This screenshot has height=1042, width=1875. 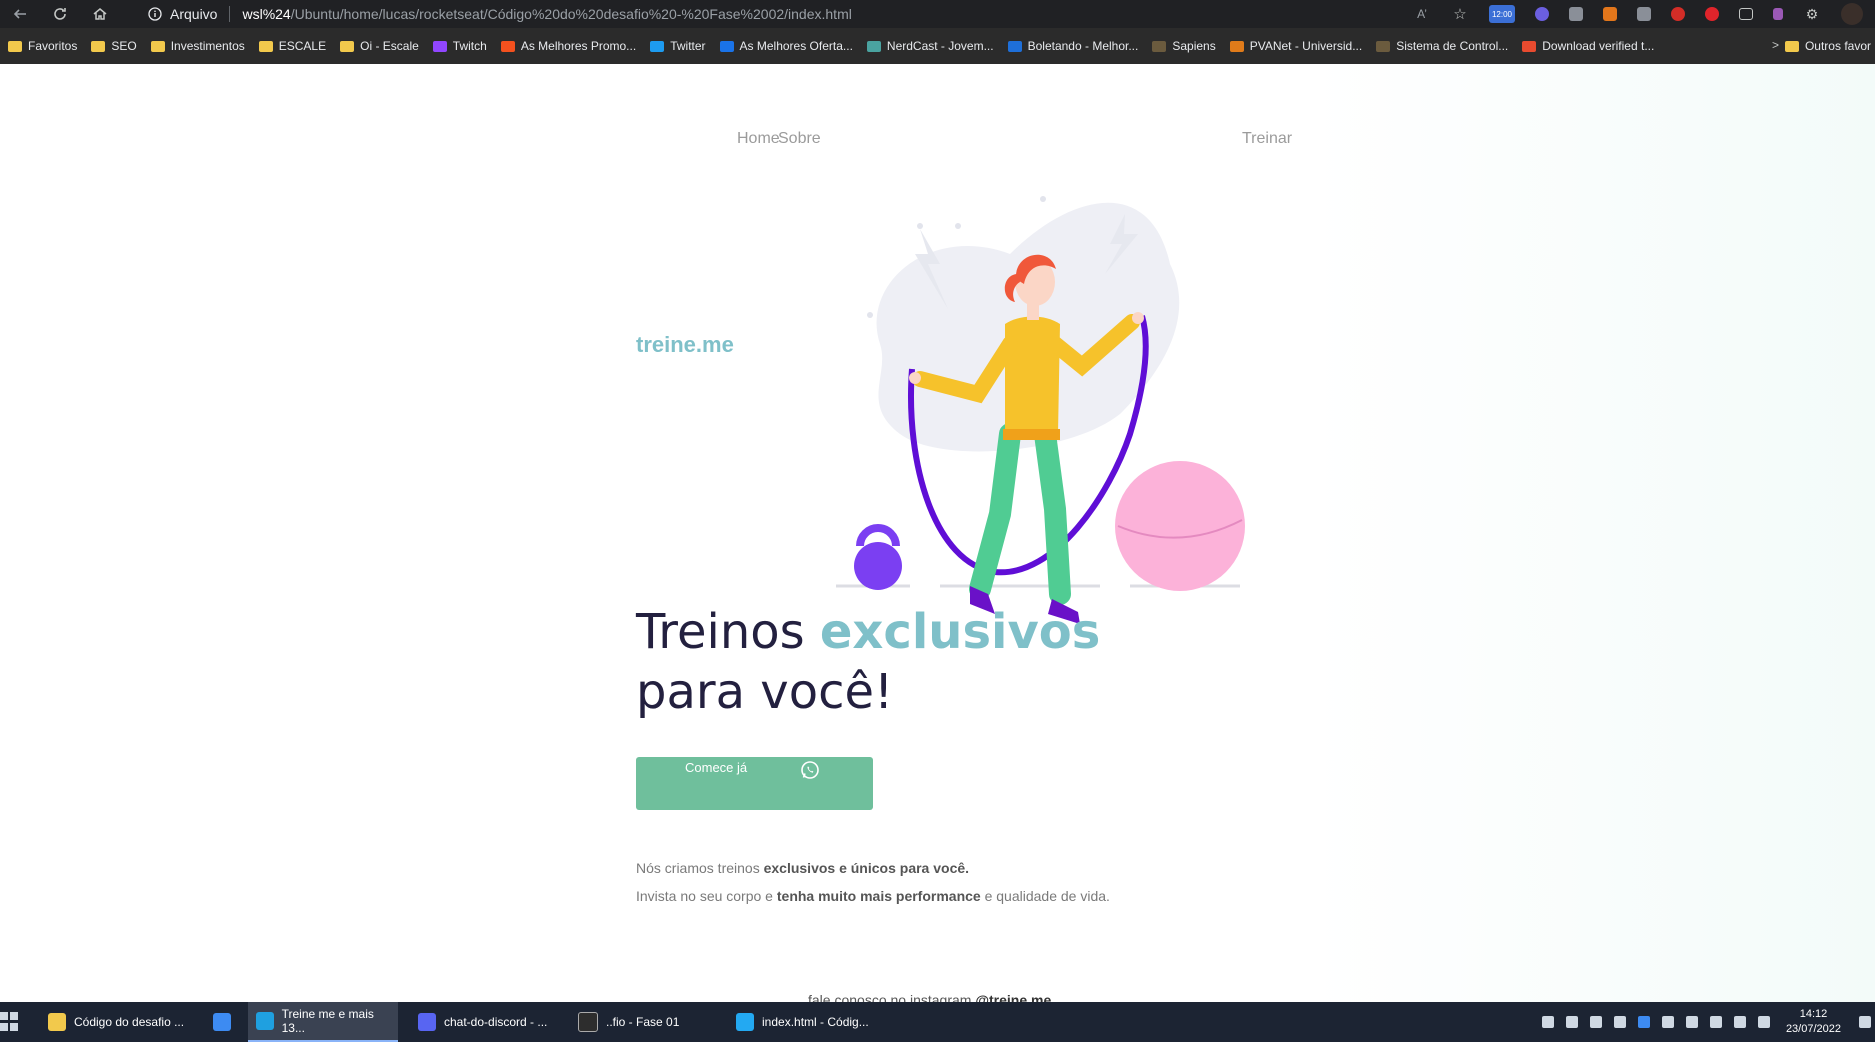 I want to click on system-tray: 14:12 23/07/2022, so click(x=1705, y=1022).